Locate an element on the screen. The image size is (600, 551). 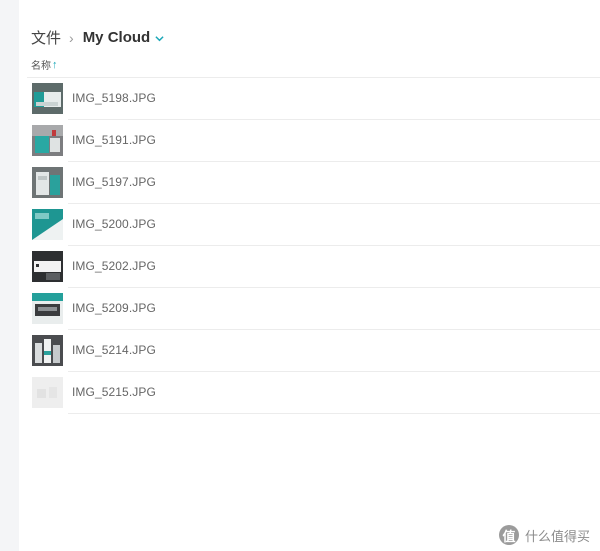
file-row: IMG_5191.JPG is located at coordinates (309, 141).